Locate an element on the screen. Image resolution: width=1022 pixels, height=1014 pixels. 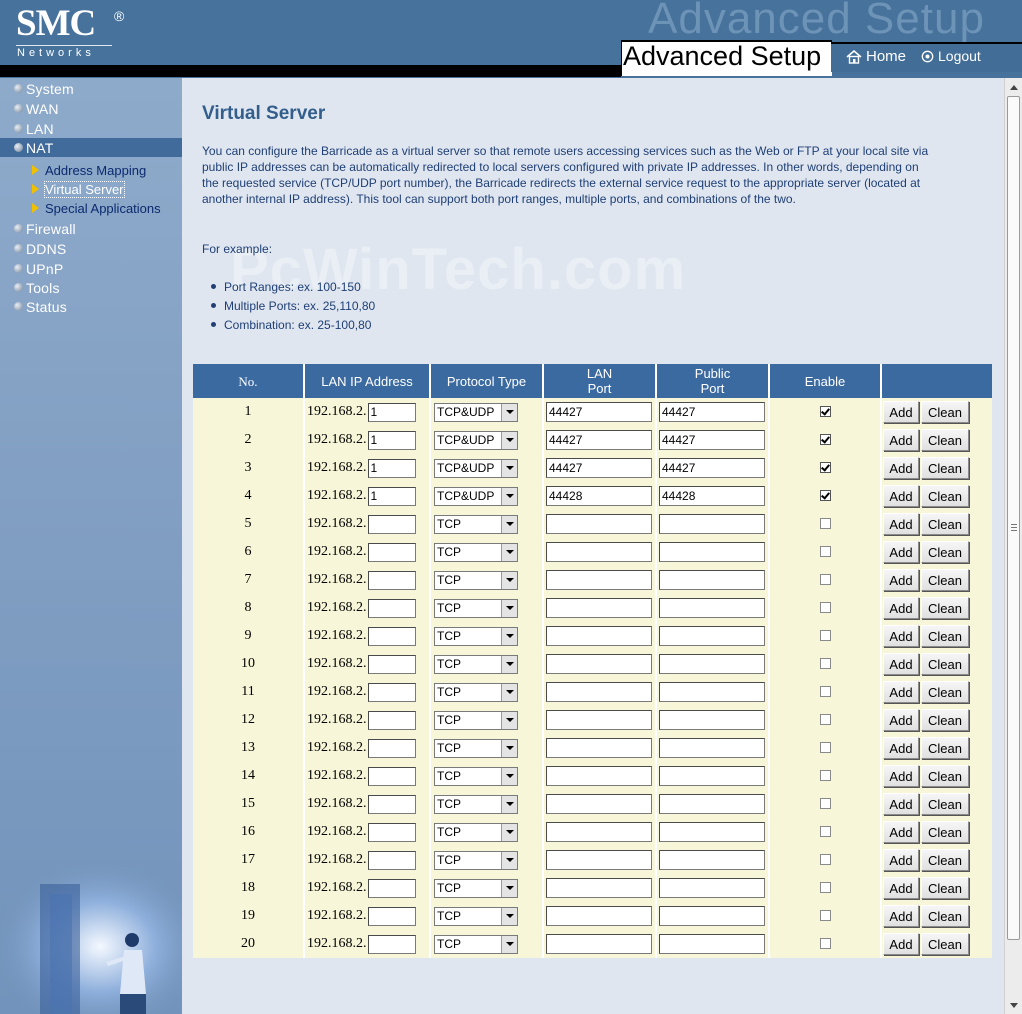
vertical-scrollbar is located at coordinates (1013, 546).